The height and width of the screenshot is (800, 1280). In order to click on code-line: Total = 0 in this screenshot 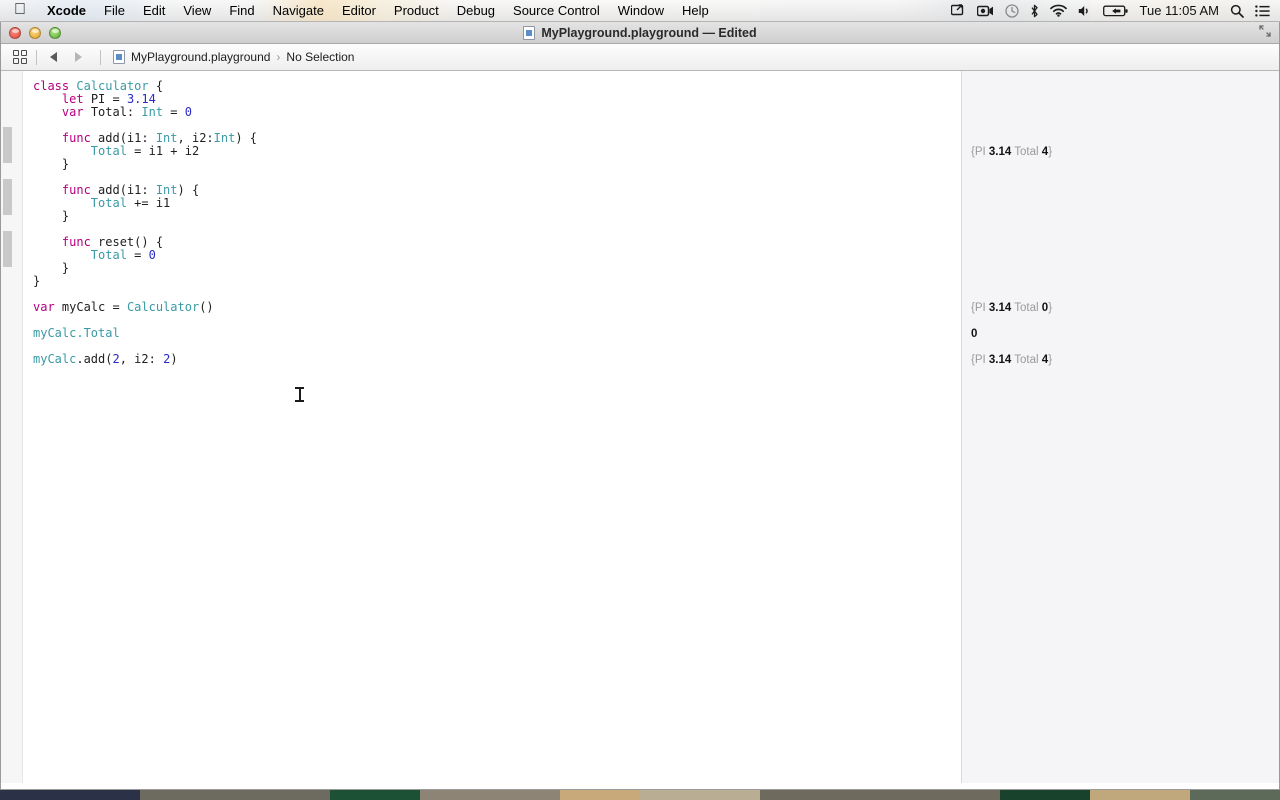, I will do `click(497, 255)`.